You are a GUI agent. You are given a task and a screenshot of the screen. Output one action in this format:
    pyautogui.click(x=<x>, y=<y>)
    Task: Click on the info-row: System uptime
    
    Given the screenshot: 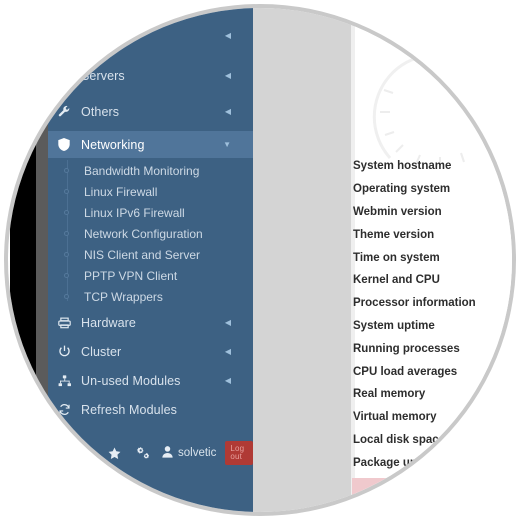 What is the action you would take?
    pyautogui.click(x=432, y=326)
    